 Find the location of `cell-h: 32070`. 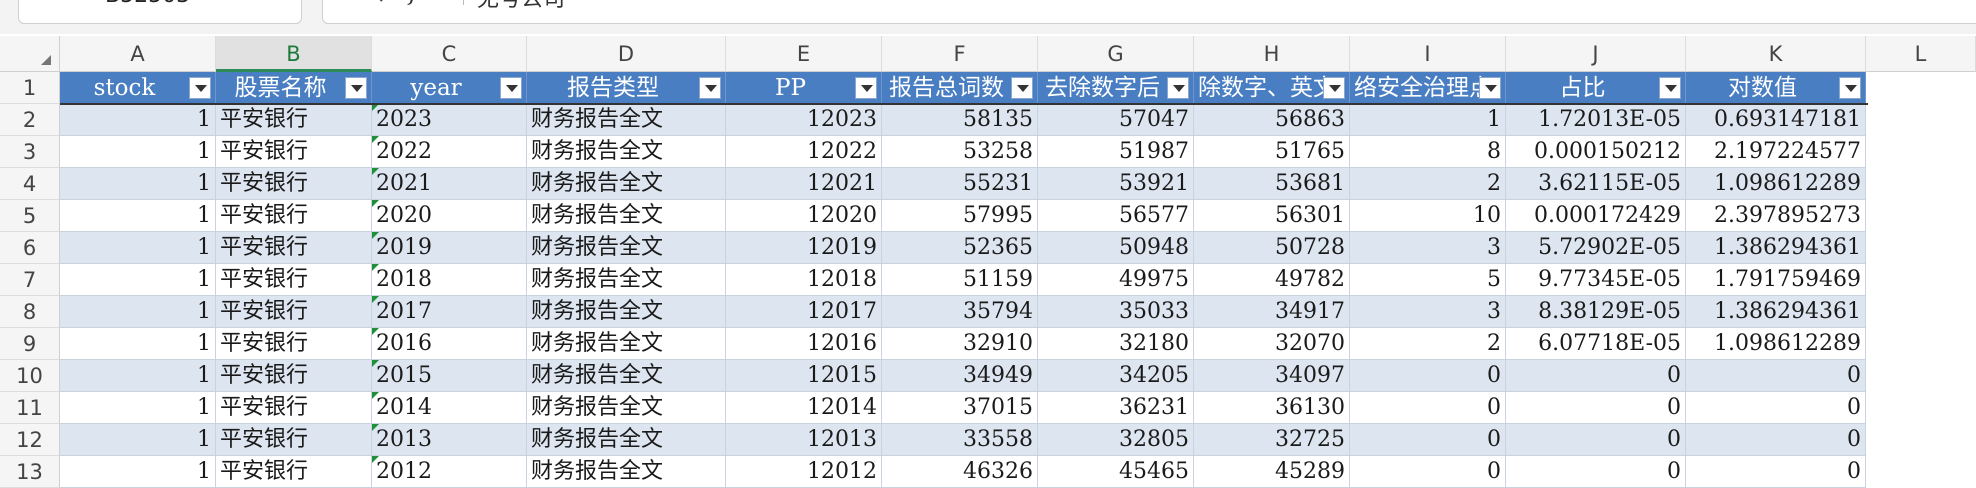

cell-h: 32070 is located at coordinates (1272, 344).